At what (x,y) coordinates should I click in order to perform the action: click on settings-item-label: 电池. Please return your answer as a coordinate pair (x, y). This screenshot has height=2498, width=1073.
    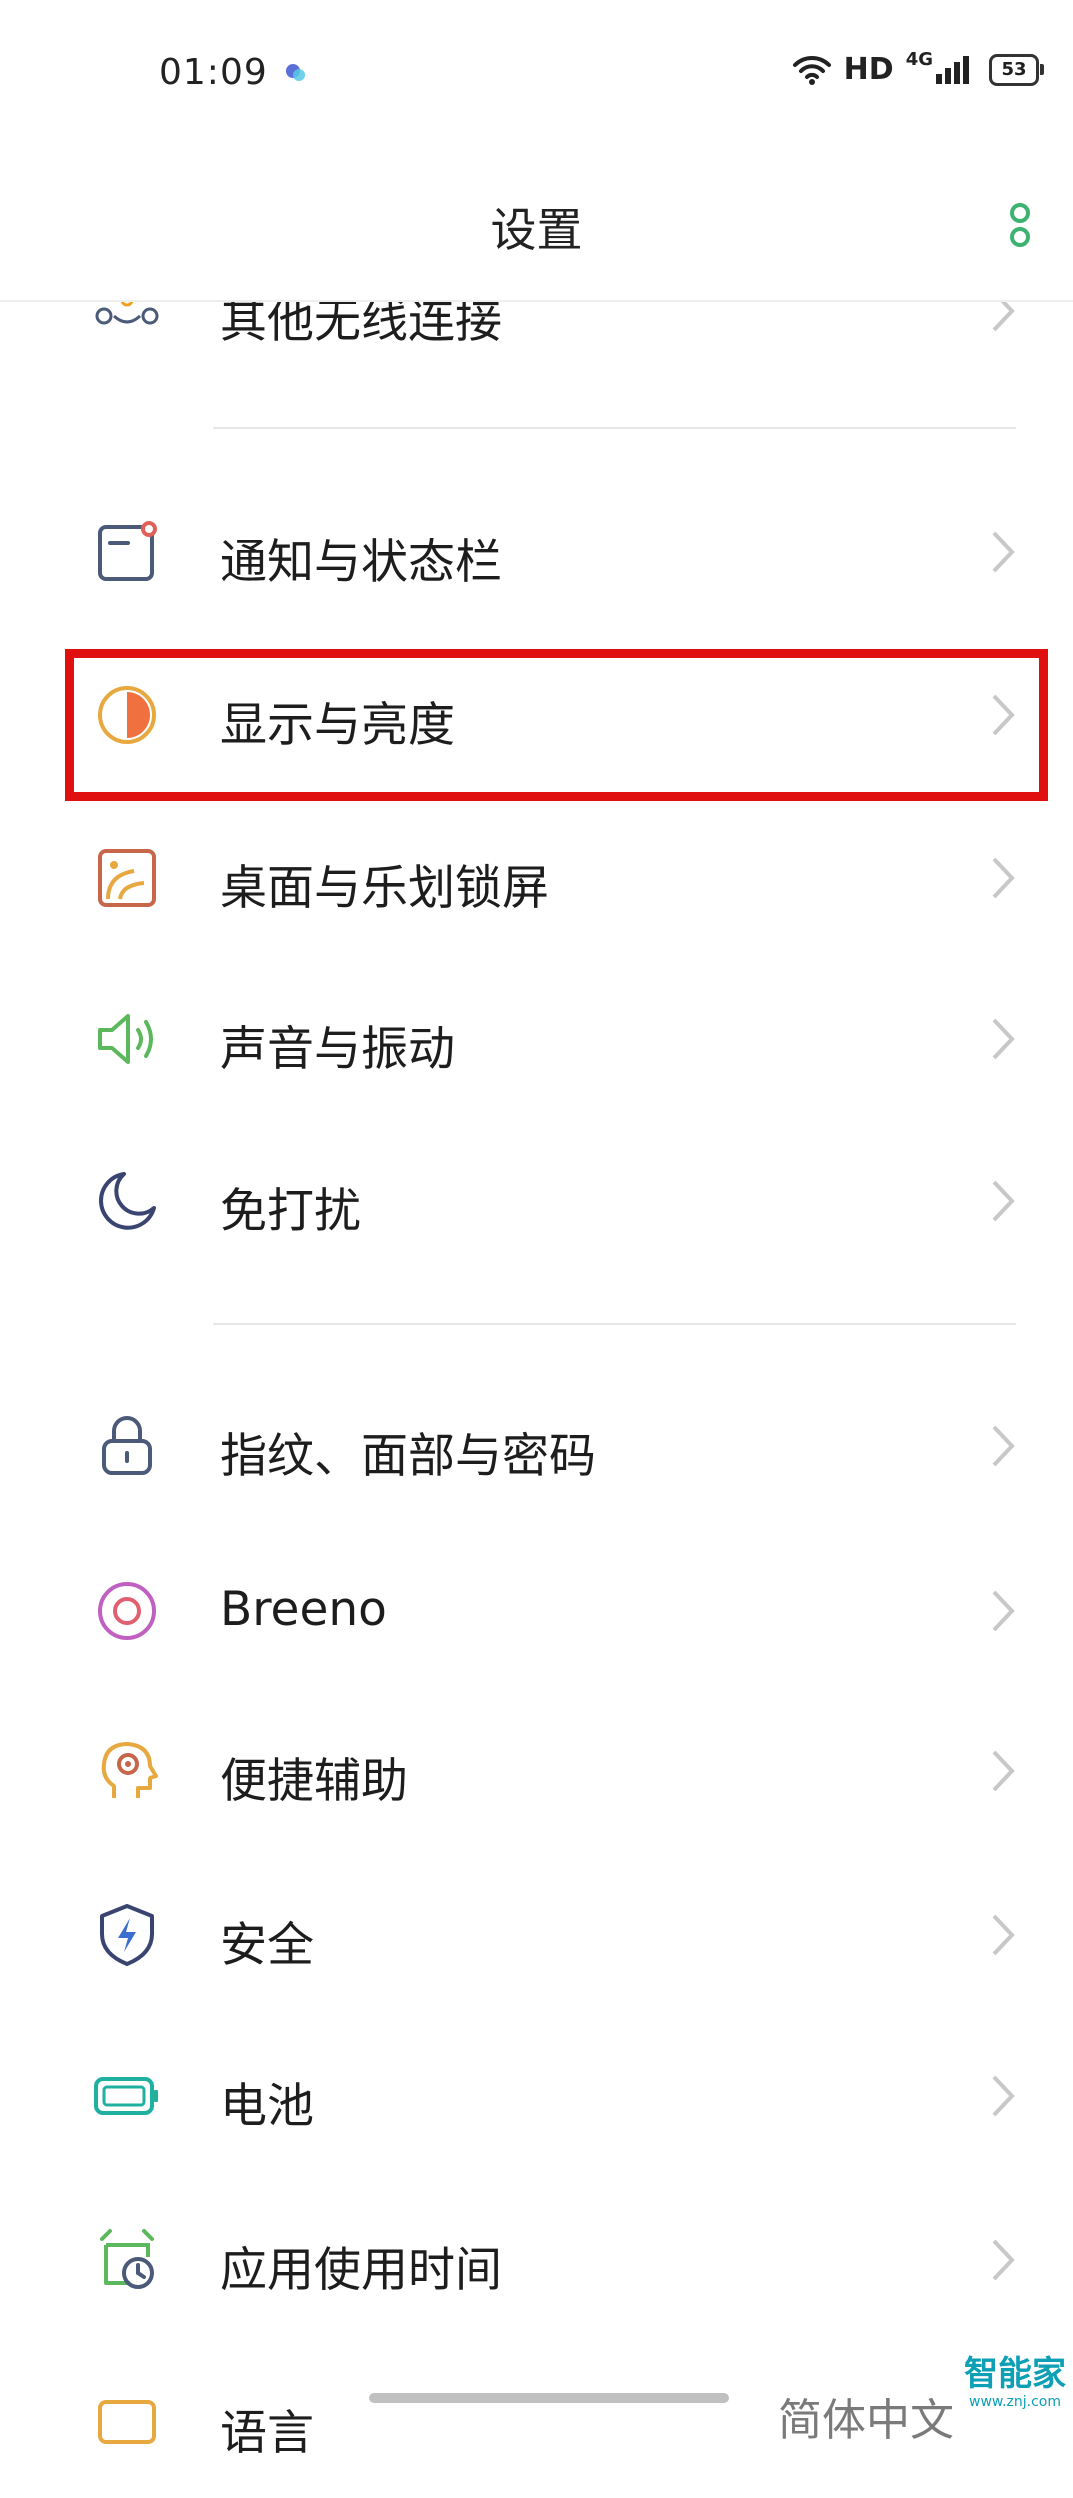
    Looking at the image, I should click on (267, 2106).